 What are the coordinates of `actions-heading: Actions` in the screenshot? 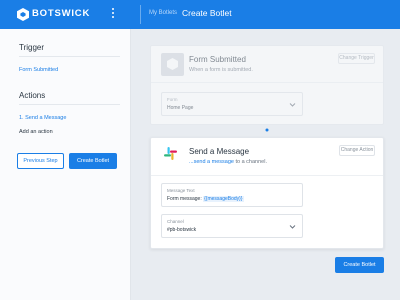 It's located at (32, 95).